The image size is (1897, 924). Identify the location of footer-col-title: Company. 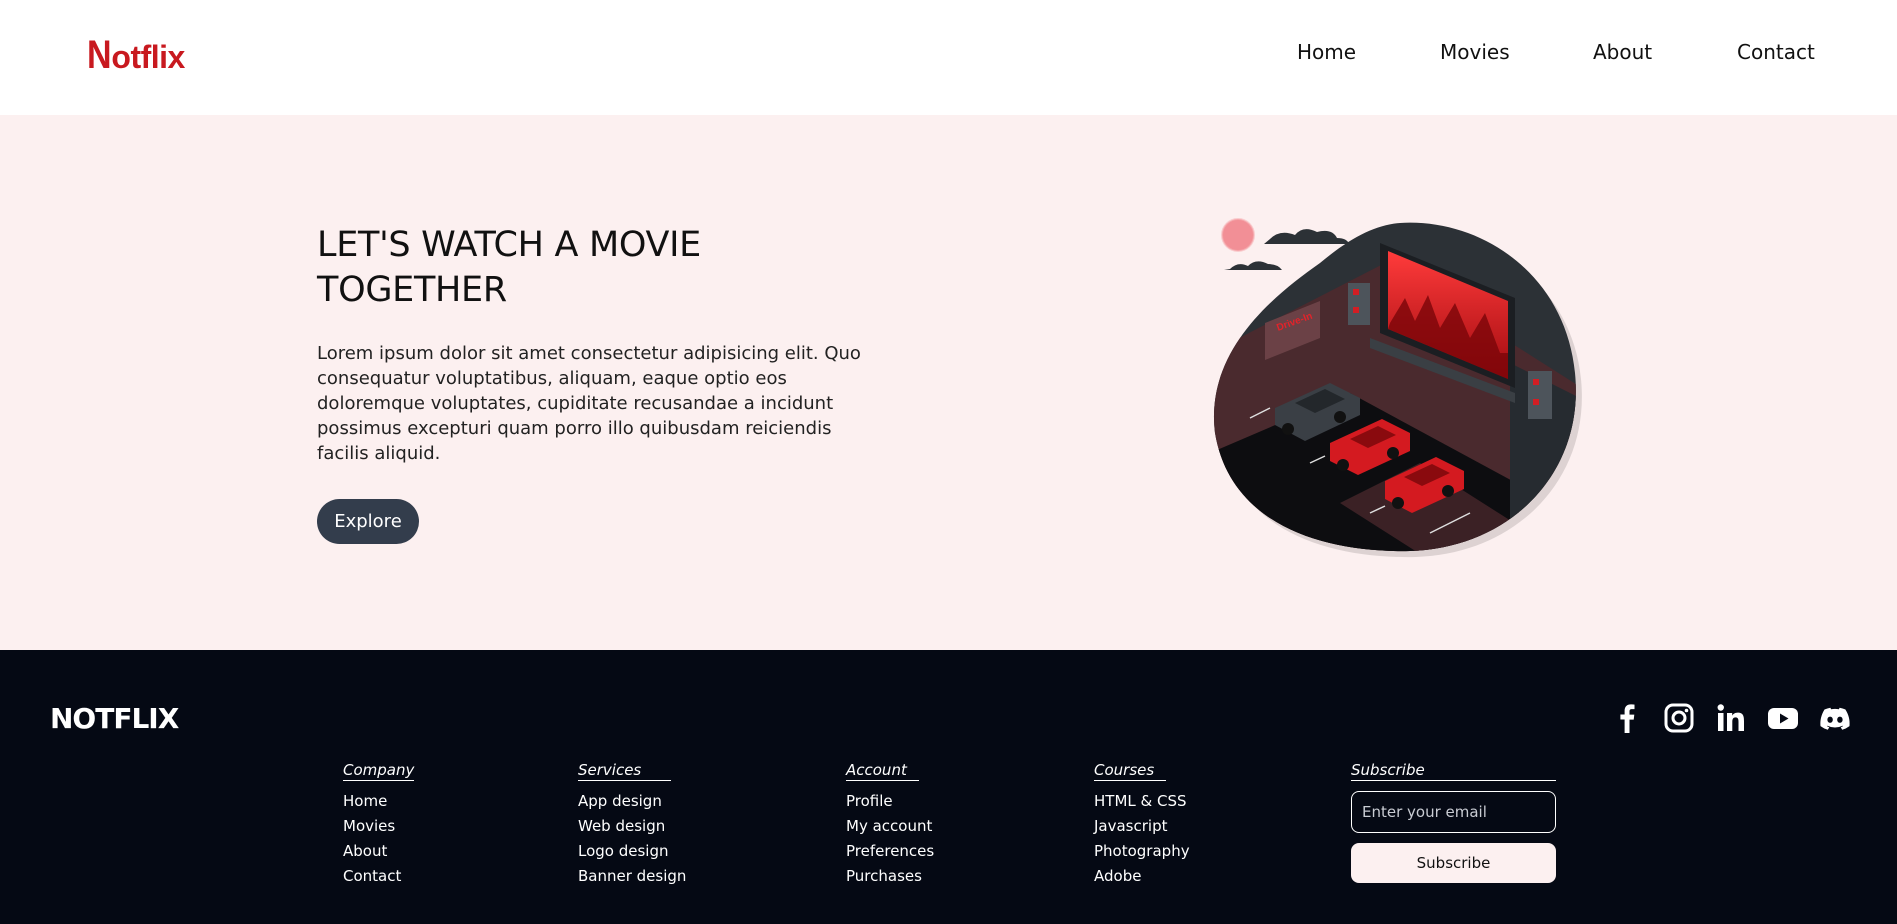
(379, 771).